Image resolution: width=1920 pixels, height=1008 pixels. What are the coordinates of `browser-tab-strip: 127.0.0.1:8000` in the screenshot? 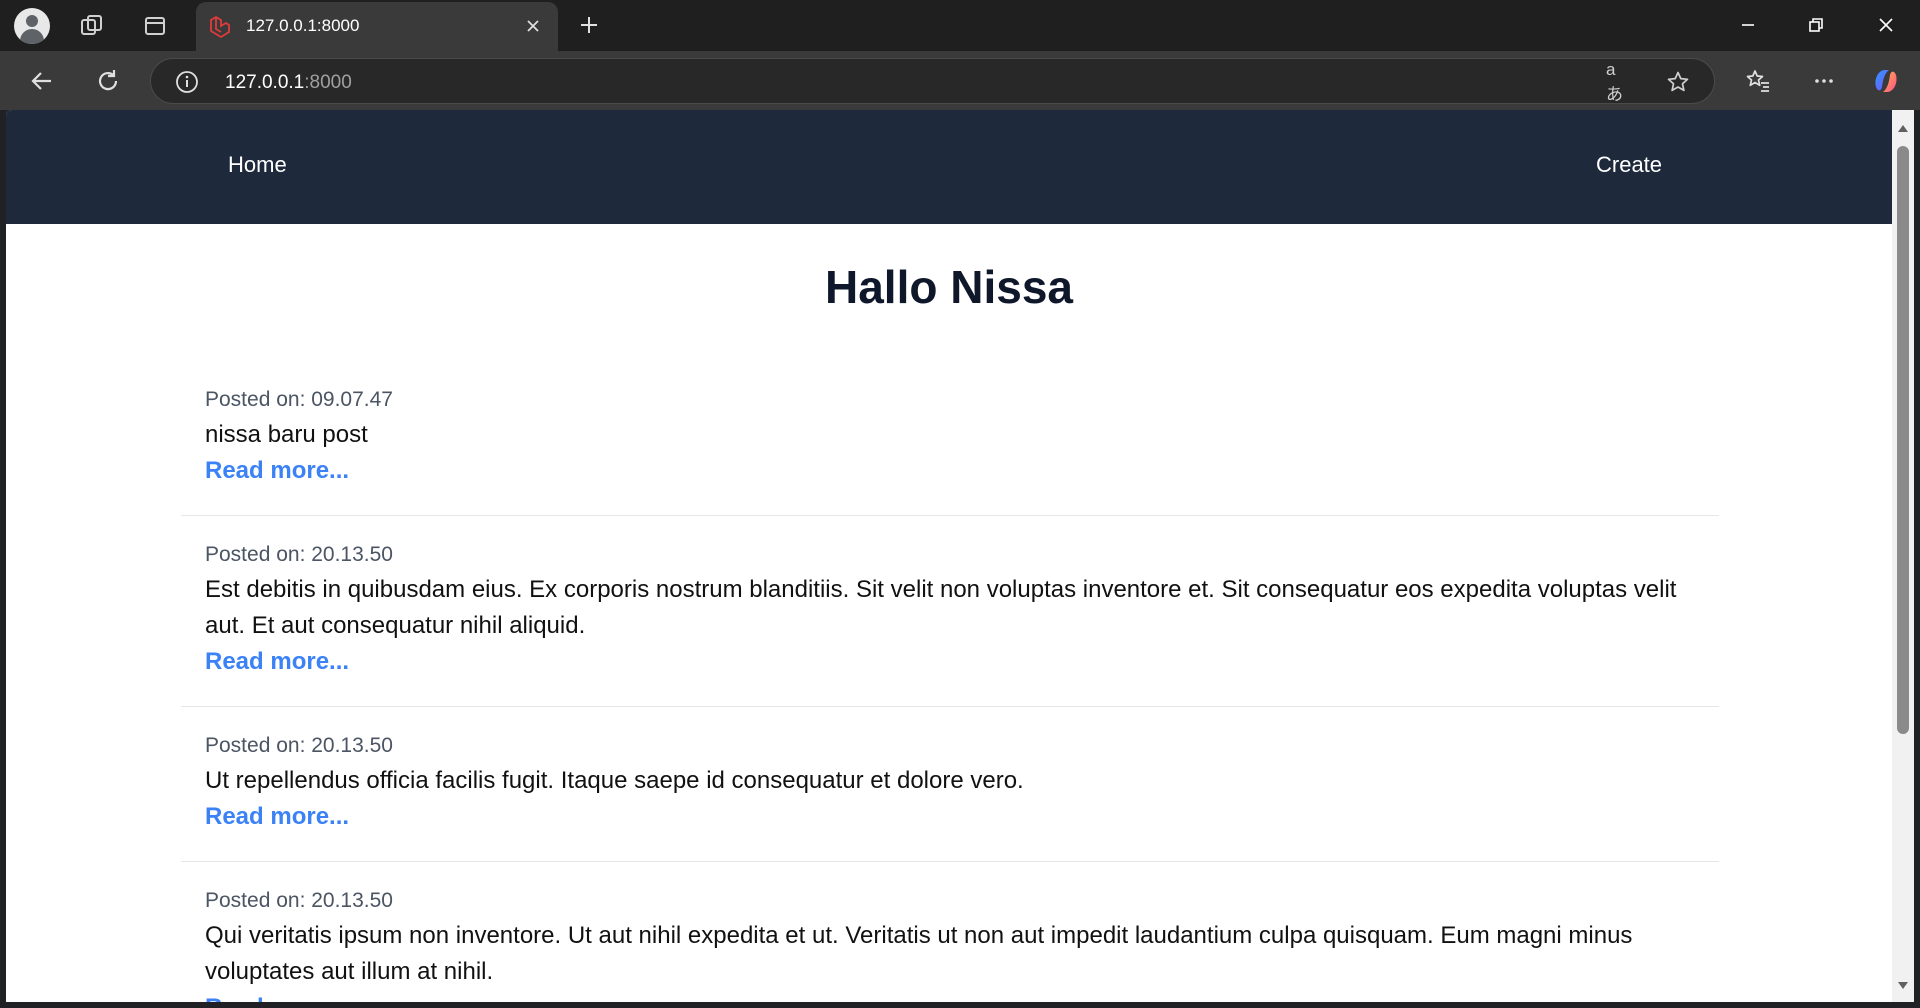 It's located at (960, 25).